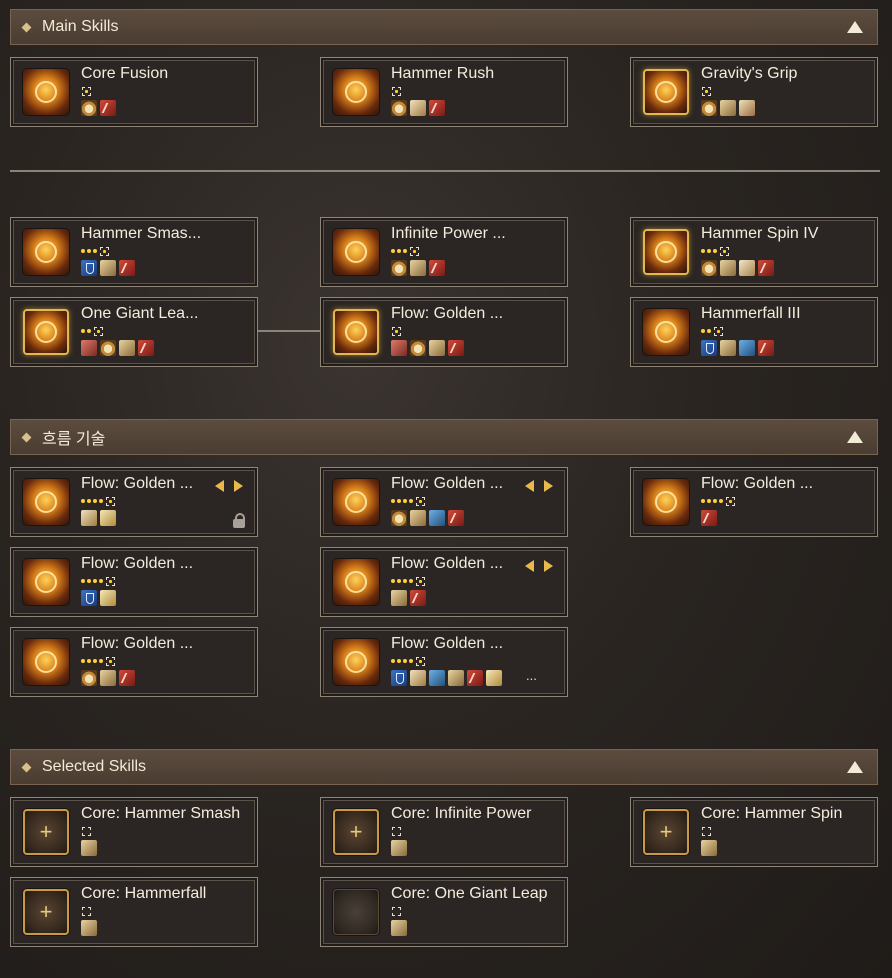 This screenshot has height=978, width=892. What do you see at coordinates (747, 268) in the screenshot?
I see `runner-icon` at bounding box center [747, 268].